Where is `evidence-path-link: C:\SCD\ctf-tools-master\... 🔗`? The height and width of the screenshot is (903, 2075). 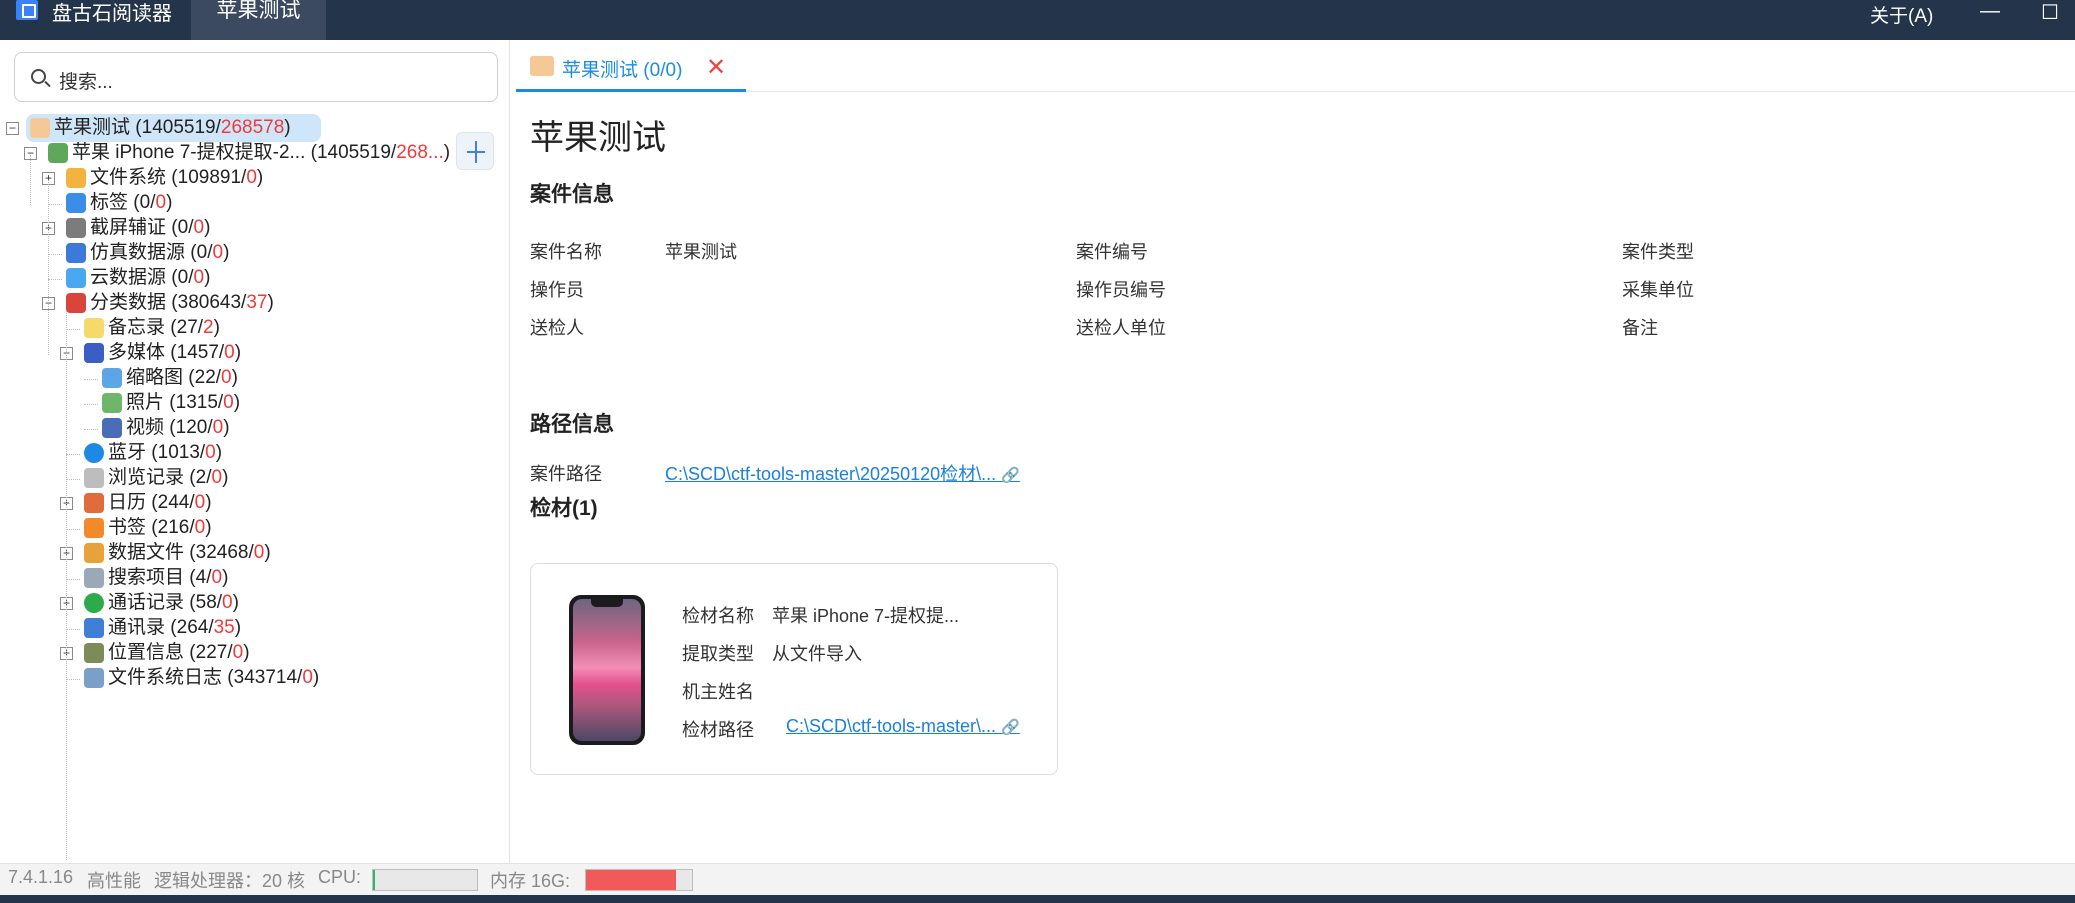
evidence-path-link: C:\SCD\ctf-tools-master\... 🔗 is located at coordinates (903, 726).